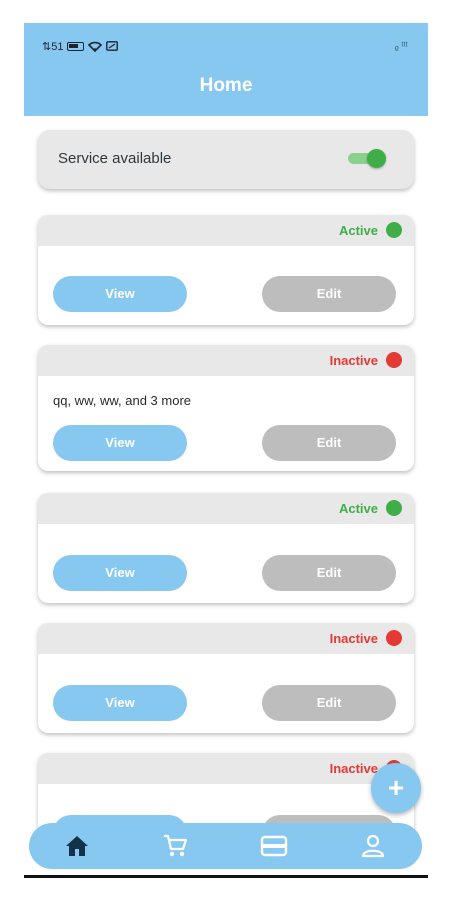 The height and width of the screenshot is (900, 450). I want to click on sim-icon, so click(112, 46).